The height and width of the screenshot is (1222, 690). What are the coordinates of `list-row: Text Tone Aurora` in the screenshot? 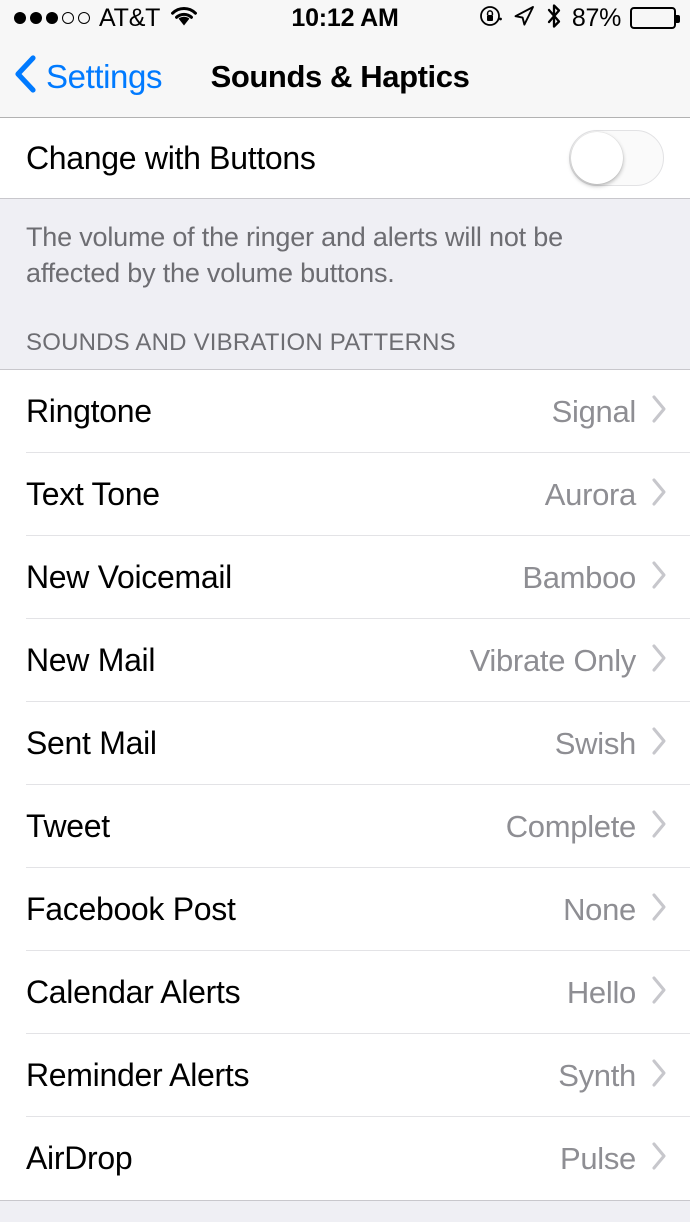 It's located at (345, 495).